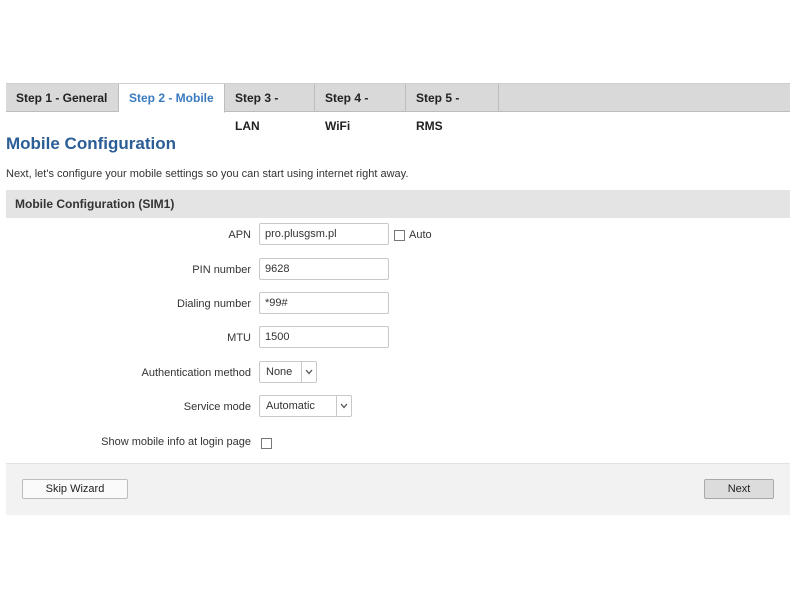  I want to click on show-info-row: Show mobile info at login page, so click(398, 442).